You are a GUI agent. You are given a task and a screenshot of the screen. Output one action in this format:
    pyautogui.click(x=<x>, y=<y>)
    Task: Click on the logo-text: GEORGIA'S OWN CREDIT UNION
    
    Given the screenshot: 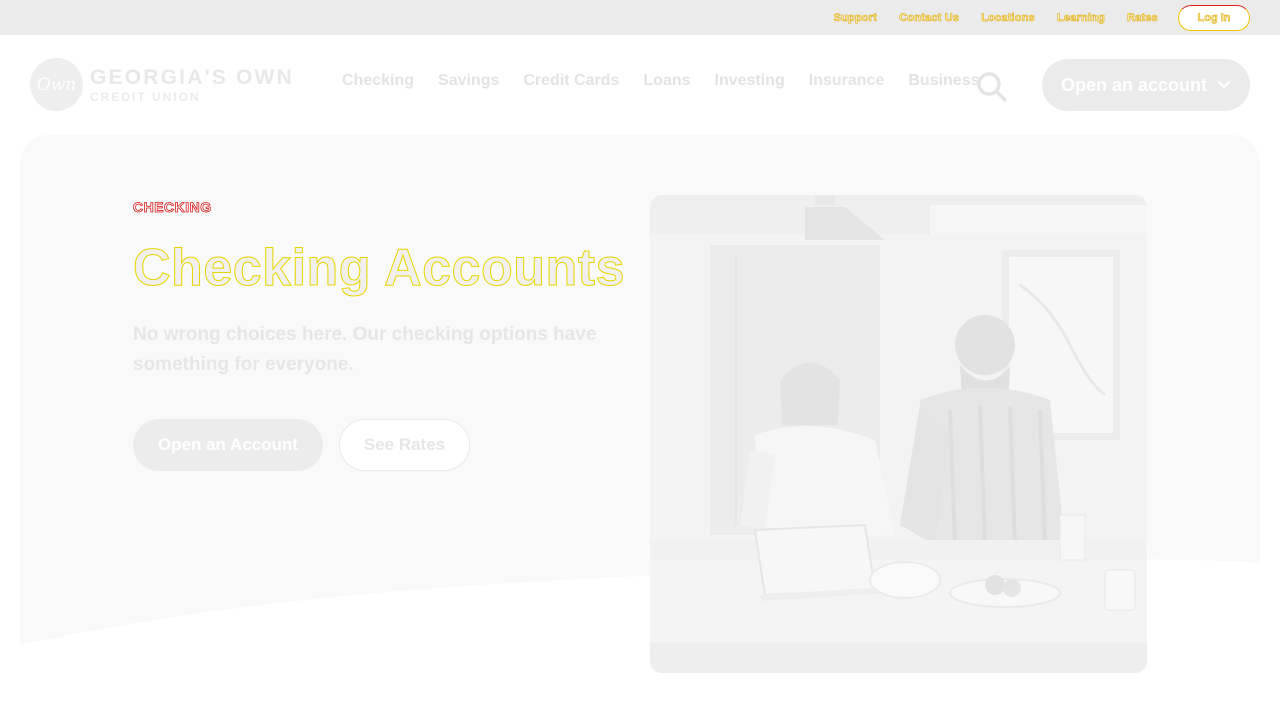 What is the action you would take?
    pyautogui.click(x=192, y=85)
    